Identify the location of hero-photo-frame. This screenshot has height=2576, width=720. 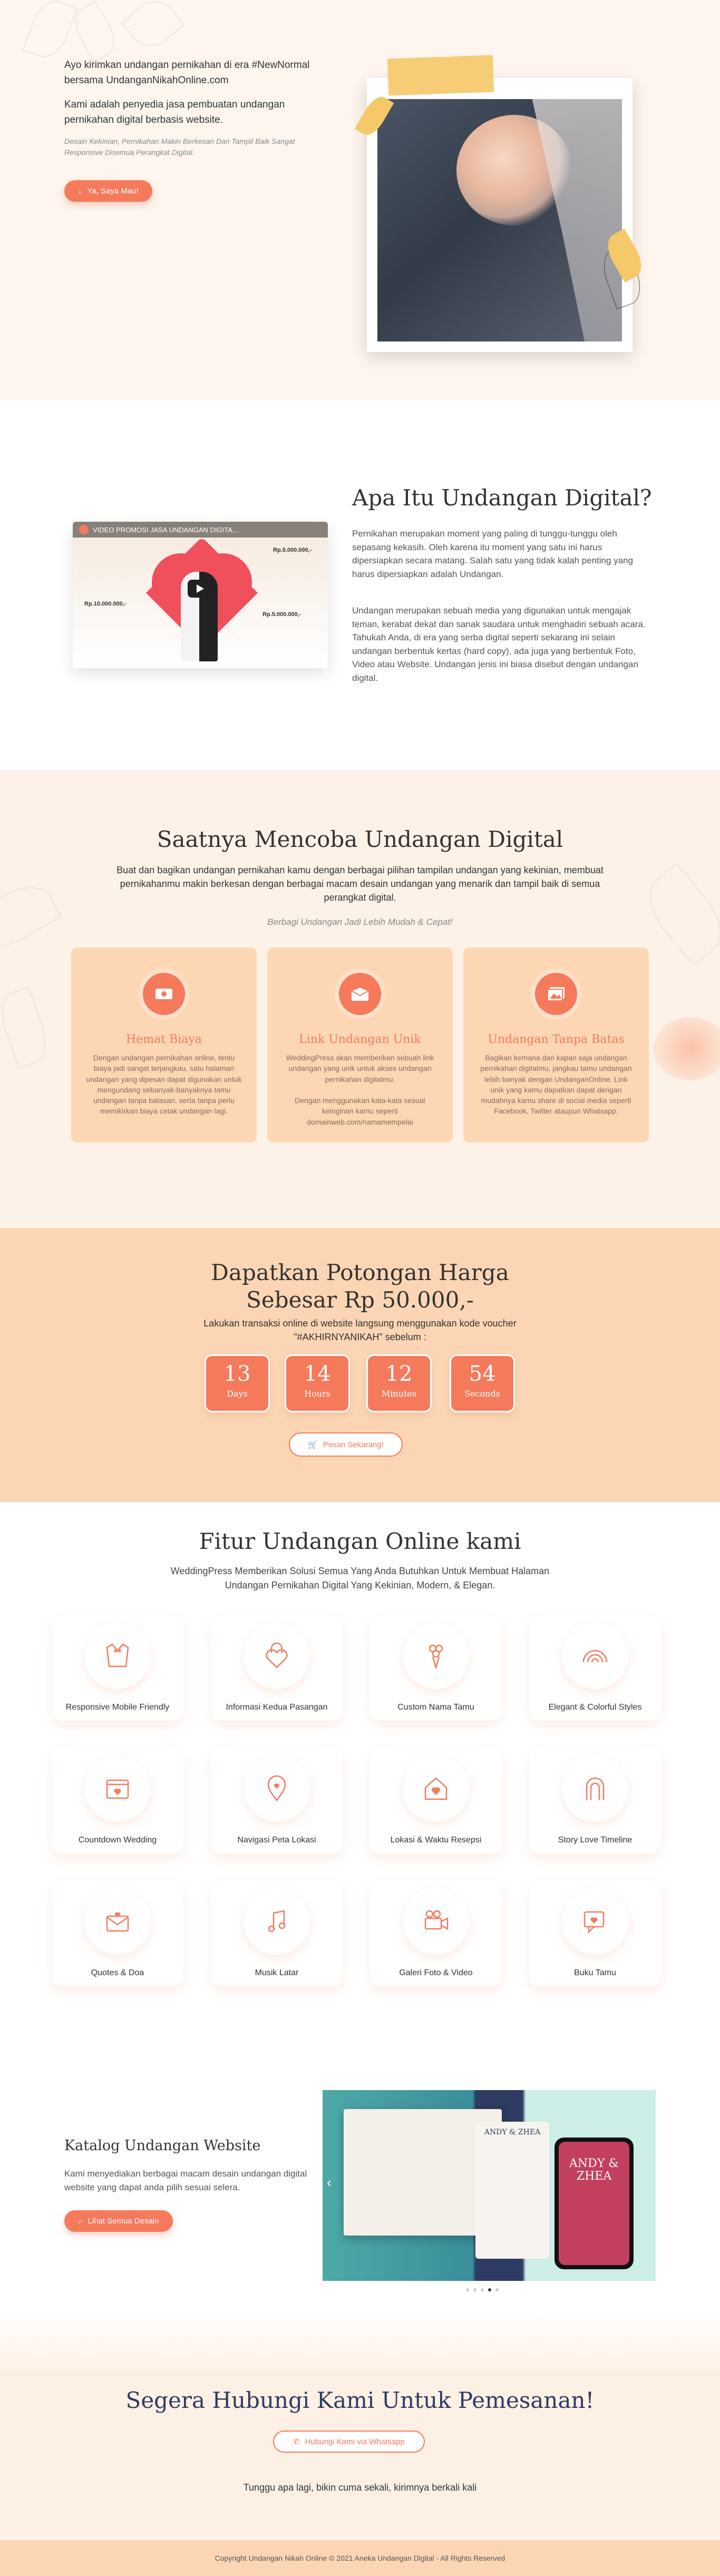
(500, 215).